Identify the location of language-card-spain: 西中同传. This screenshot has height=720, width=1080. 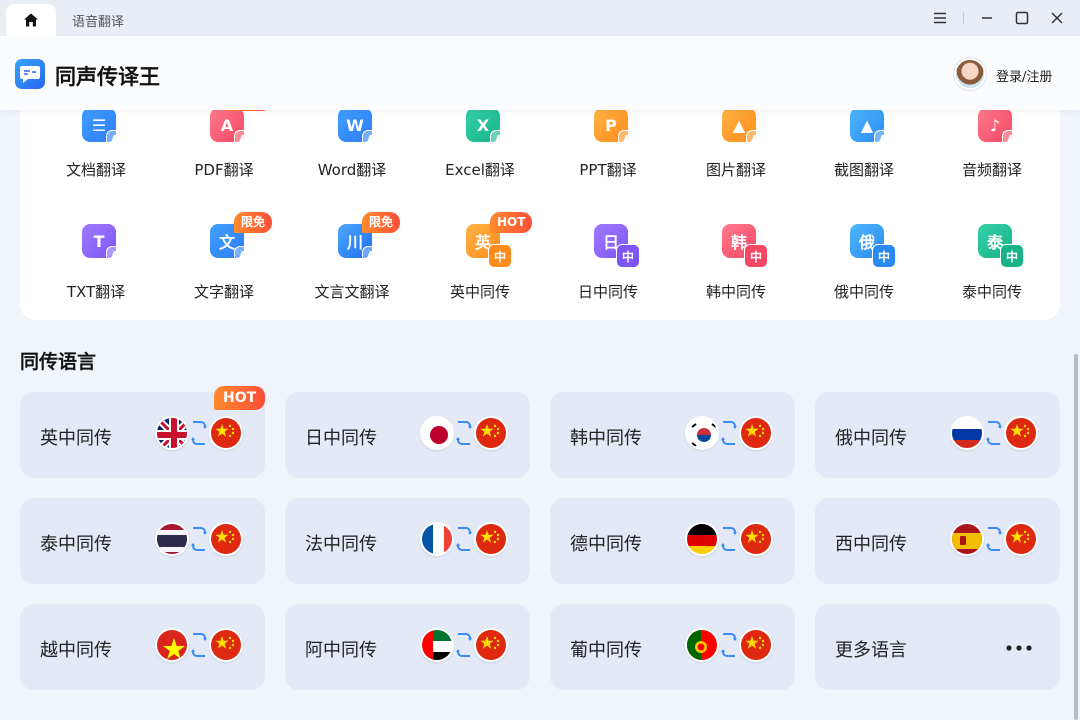
(937, 541).